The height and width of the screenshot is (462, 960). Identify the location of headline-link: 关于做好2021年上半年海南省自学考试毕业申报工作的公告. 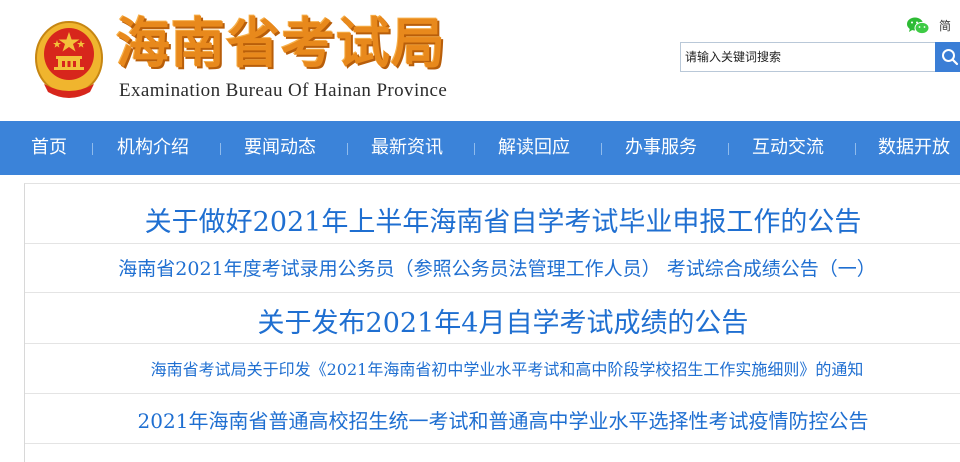
(480, 219).